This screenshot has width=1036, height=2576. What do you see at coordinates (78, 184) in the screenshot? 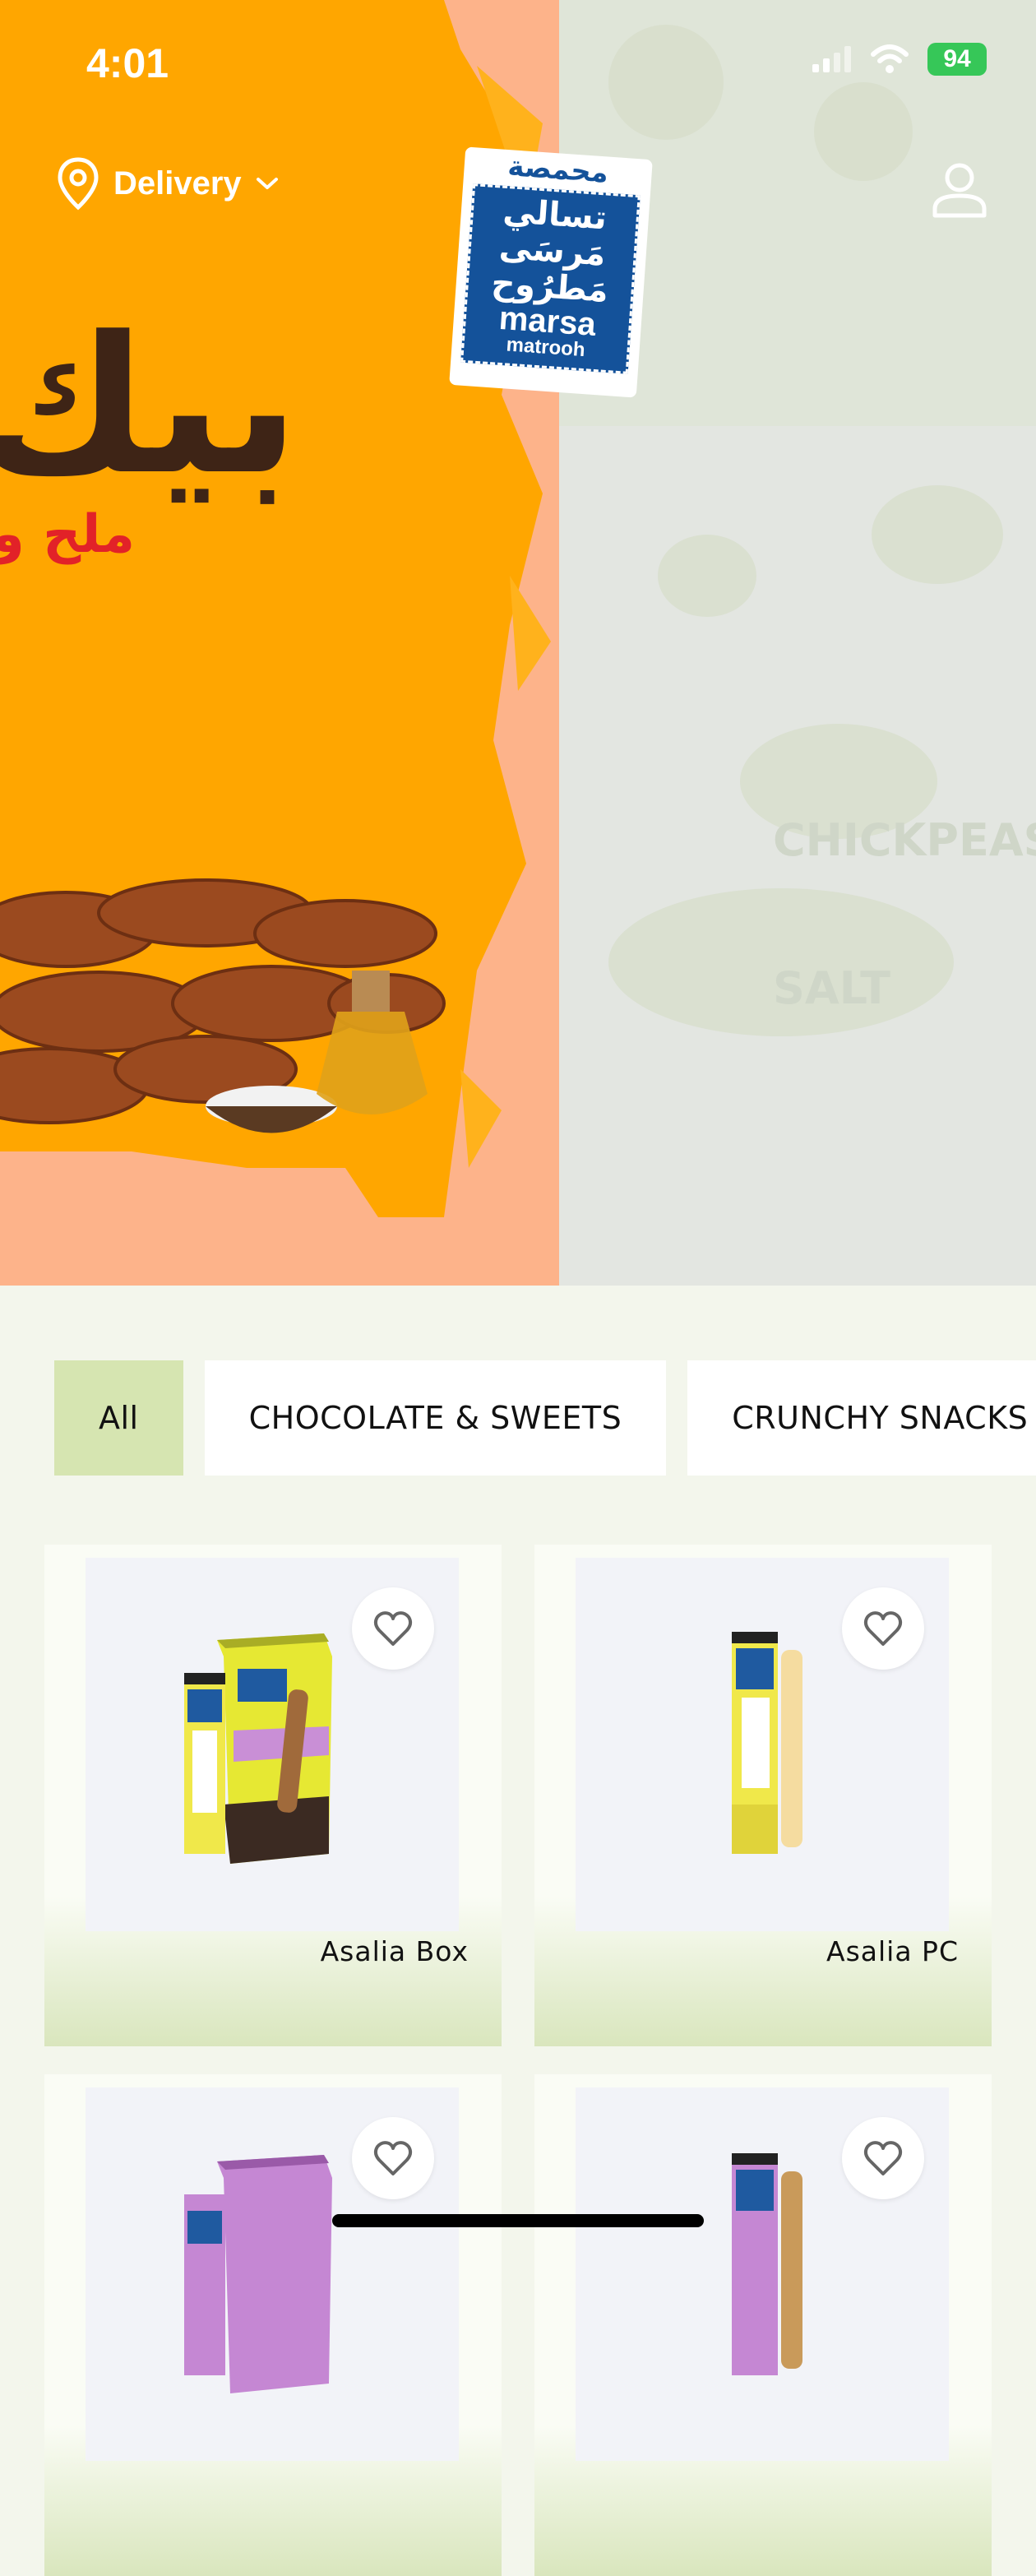
I see `location-pin-icon` at bounding box center [78, 184].